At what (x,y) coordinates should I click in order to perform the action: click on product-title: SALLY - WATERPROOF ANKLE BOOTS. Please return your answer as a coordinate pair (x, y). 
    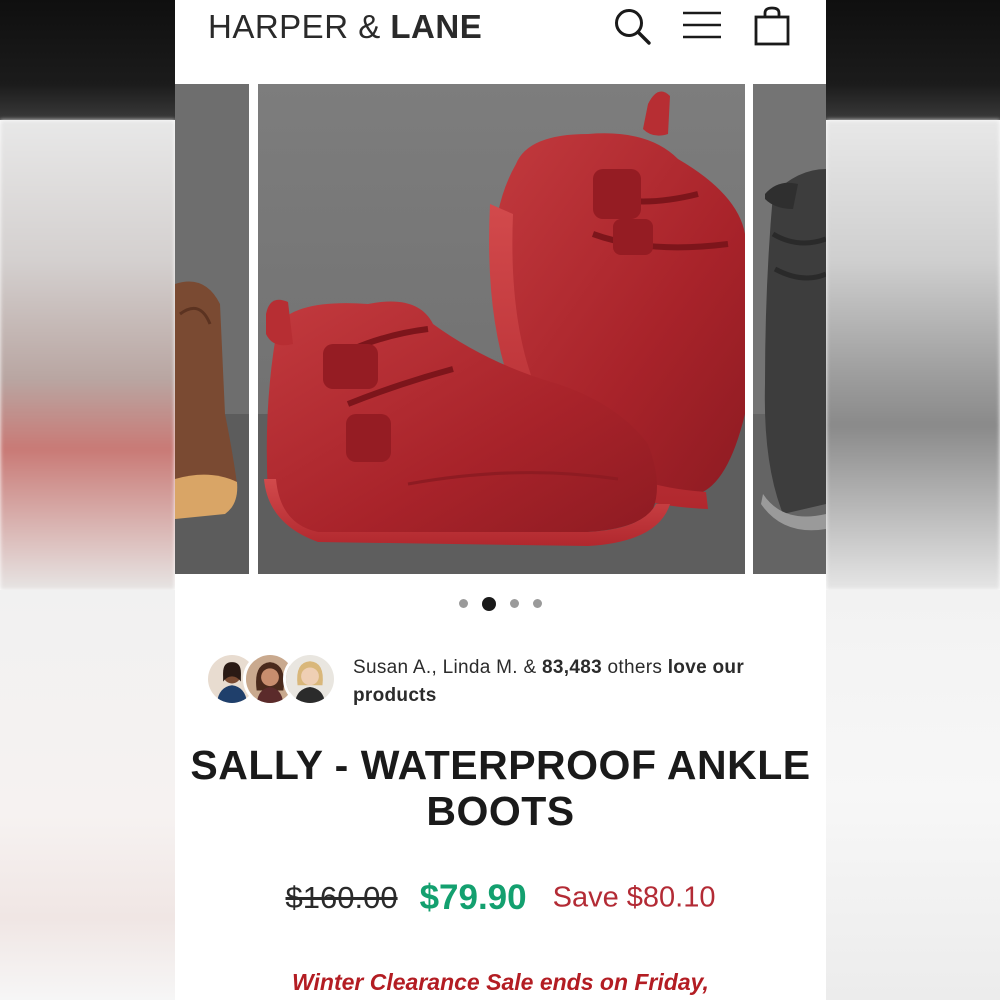
    Looking at the image, I should click on (500, 788).